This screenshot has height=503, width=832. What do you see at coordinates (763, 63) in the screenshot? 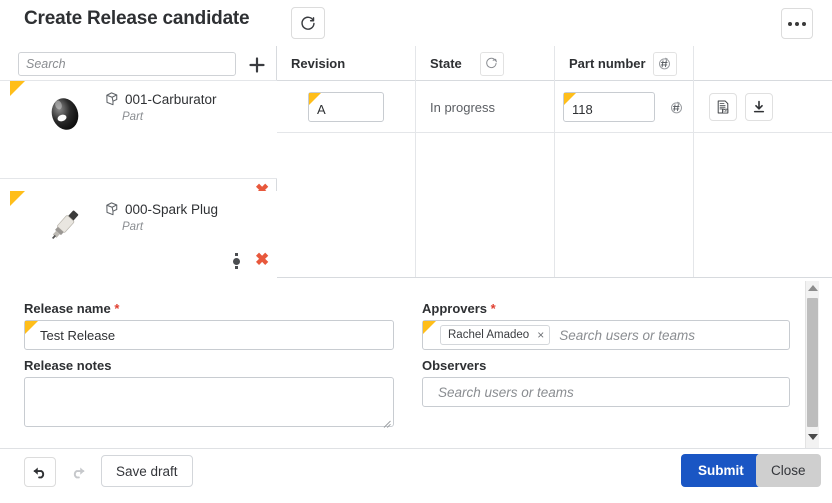
I see `column-header-actions` at bounding box center [763, 63].